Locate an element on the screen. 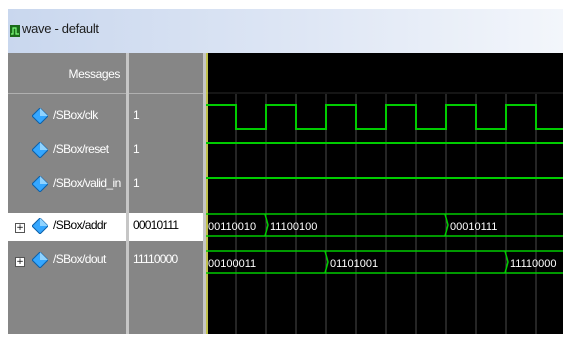 This screenshot has width=563, height=339. value-row-clk: 1 is located at coordinates (166, 117).